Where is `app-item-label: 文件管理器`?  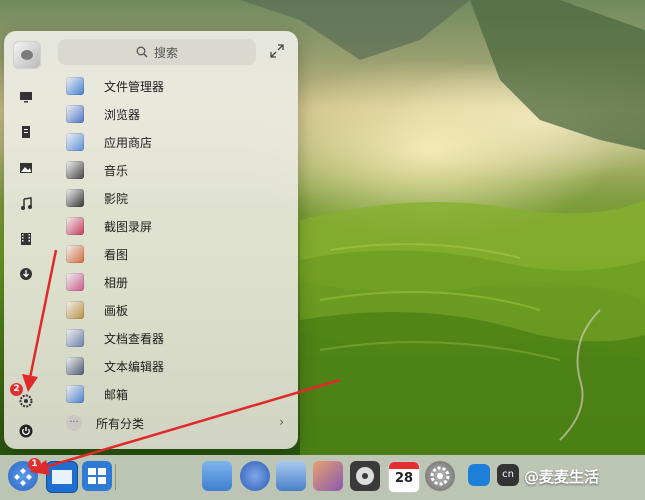
app-item-label: 文件管理器 is located at coordinates (134, 86).